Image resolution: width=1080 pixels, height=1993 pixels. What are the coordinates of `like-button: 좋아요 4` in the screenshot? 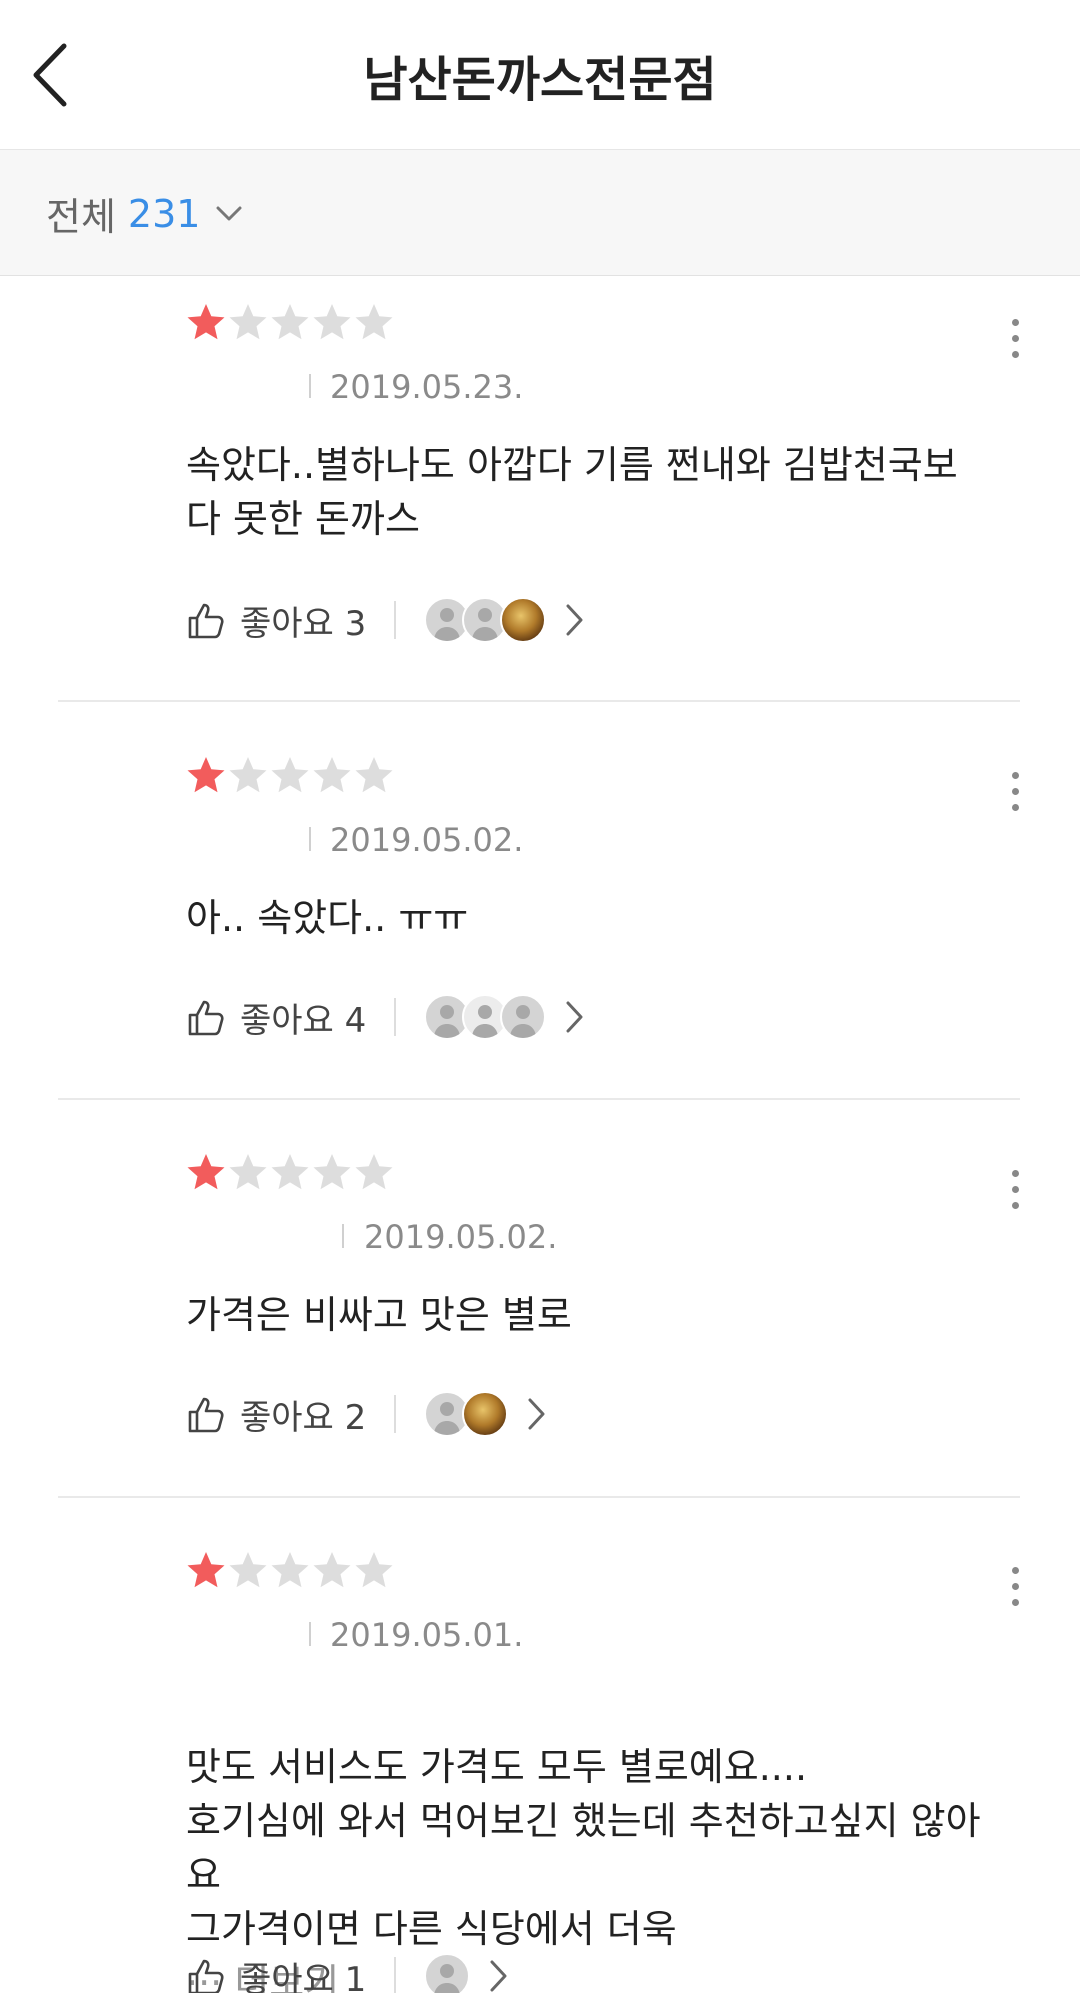 It's located at (276, 1017).